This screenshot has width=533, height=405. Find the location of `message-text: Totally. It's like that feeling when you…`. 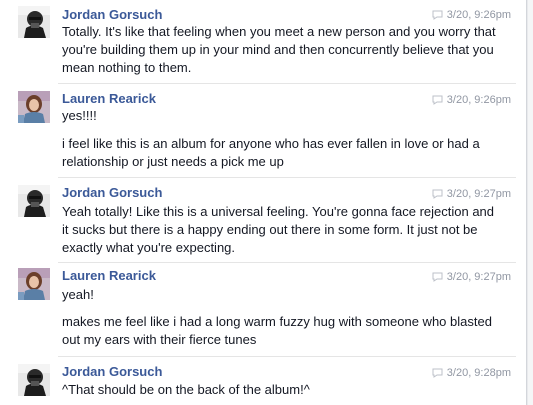

message-text: Totally. It's like that feeling when you… is located at coordinates (279, 49).